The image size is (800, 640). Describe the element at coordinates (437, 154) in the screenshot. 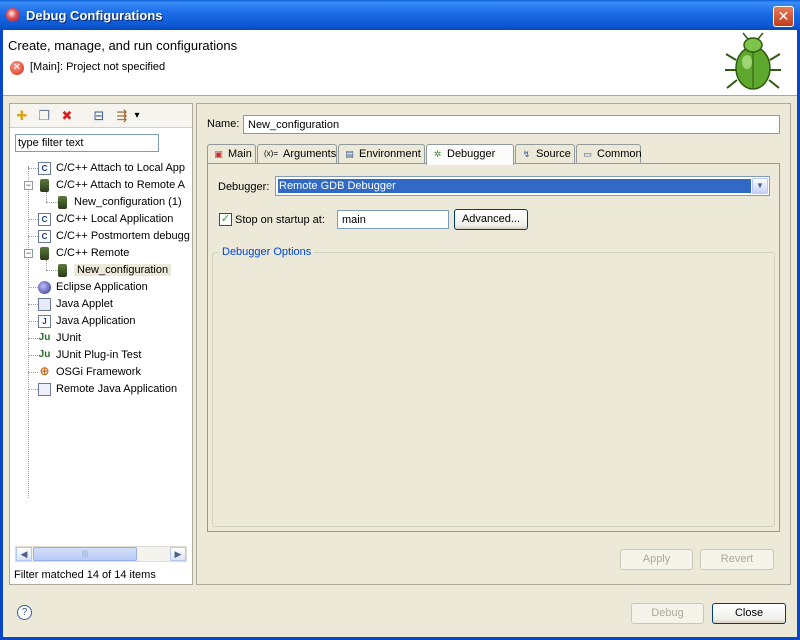

I see `debugger-tab-icon: ✲` at that location.